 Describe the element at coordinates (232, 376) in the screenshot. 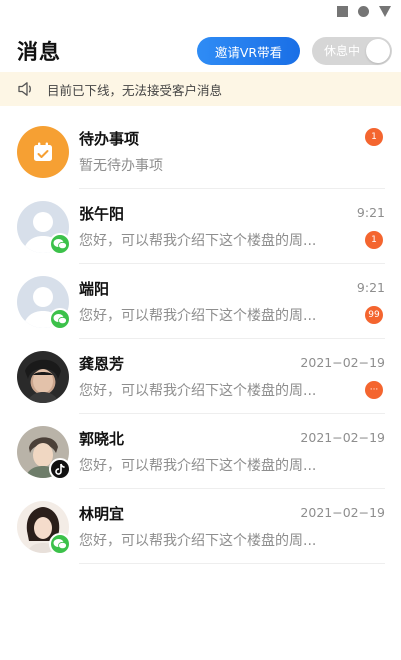

I see `conversation-content: 龚恩芳 2021−02−19 您好，可以帮我介绍下这个楼盘的周... ···` at that location.